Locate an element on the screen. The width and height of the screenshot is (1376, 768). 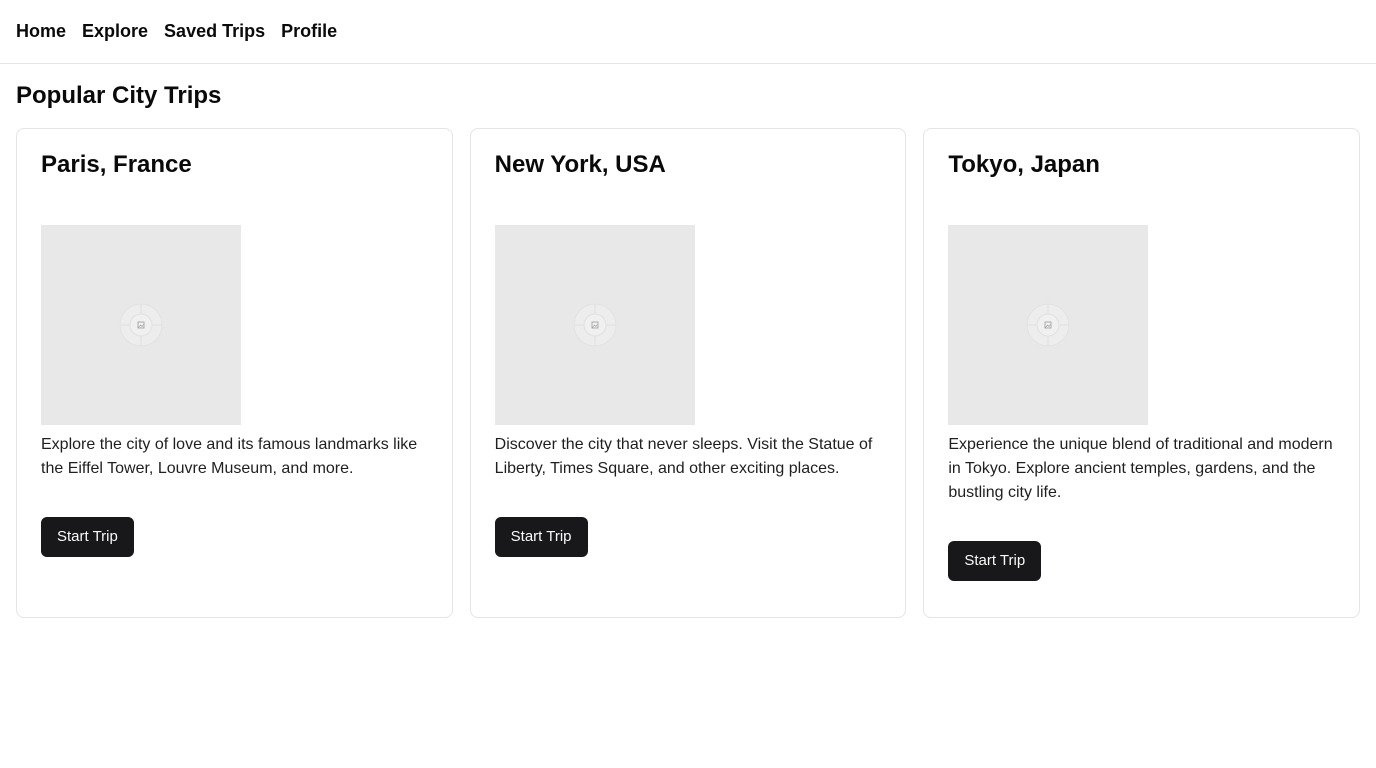
page-title: Popular City Trips is located at coordinates (119, 95).